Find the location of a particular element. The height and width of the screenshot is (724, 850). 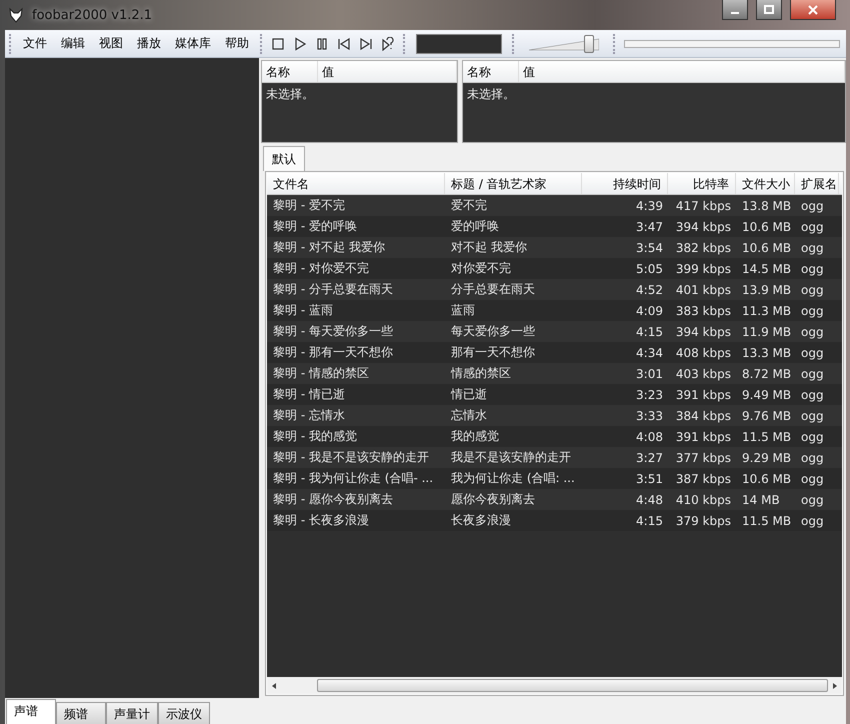

menu-item: 编辑 is located at coordinates (73, 43).